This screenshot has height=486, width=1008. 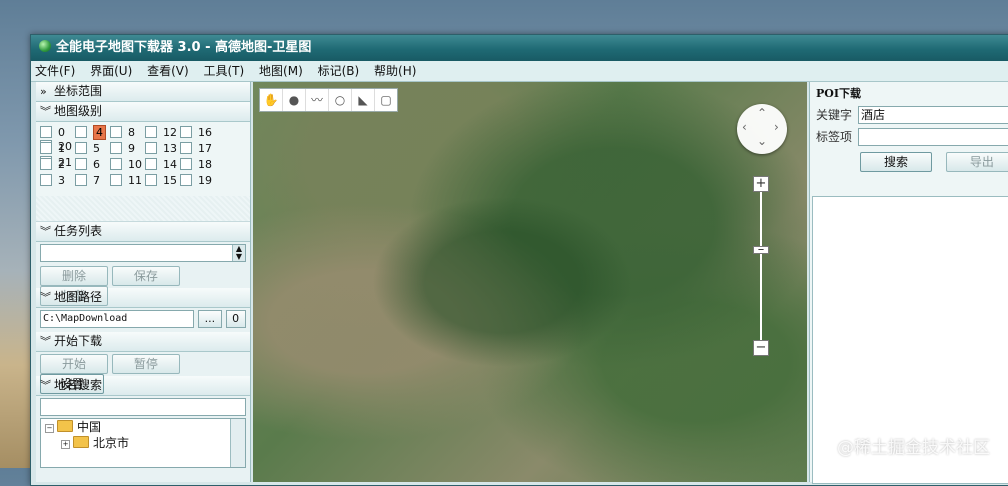 I want to click on tag-label: 标签项, so click(x=834, y=137).